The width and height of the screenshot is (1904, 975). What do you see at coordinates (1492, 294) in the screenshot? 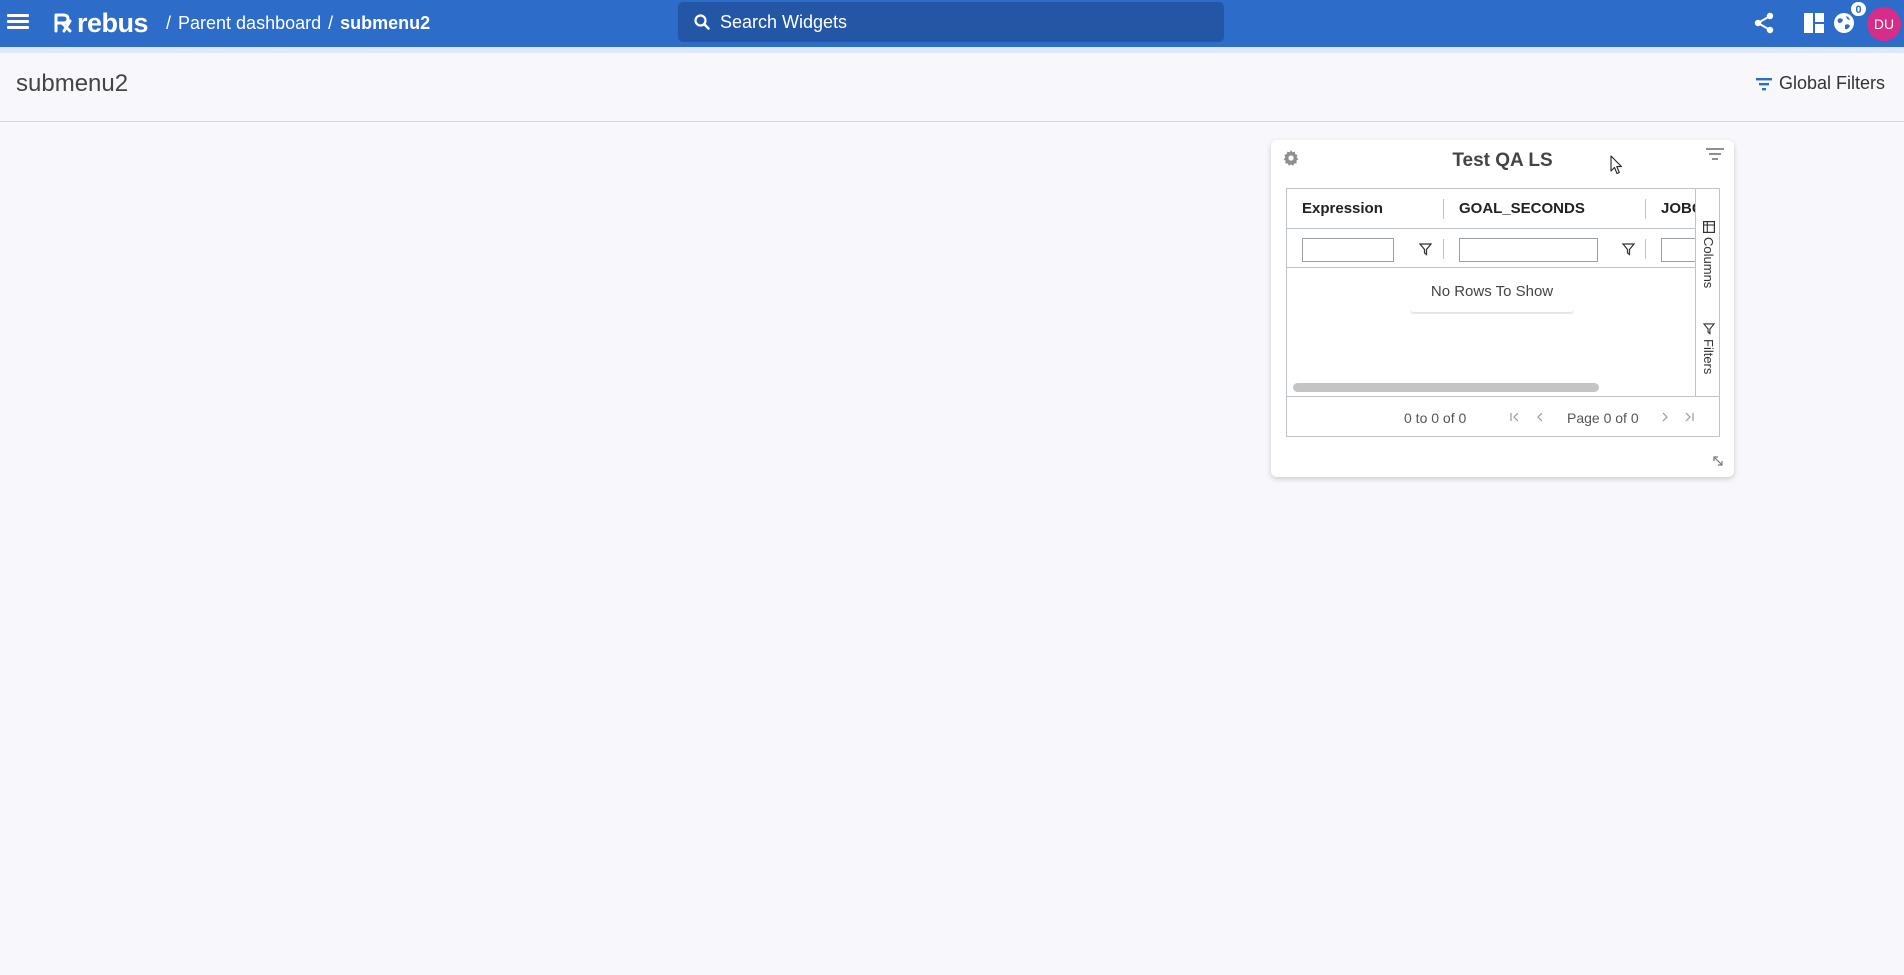
I see `no-rows-overlay: No Rows To Show` at bounding box center [1492, 294].